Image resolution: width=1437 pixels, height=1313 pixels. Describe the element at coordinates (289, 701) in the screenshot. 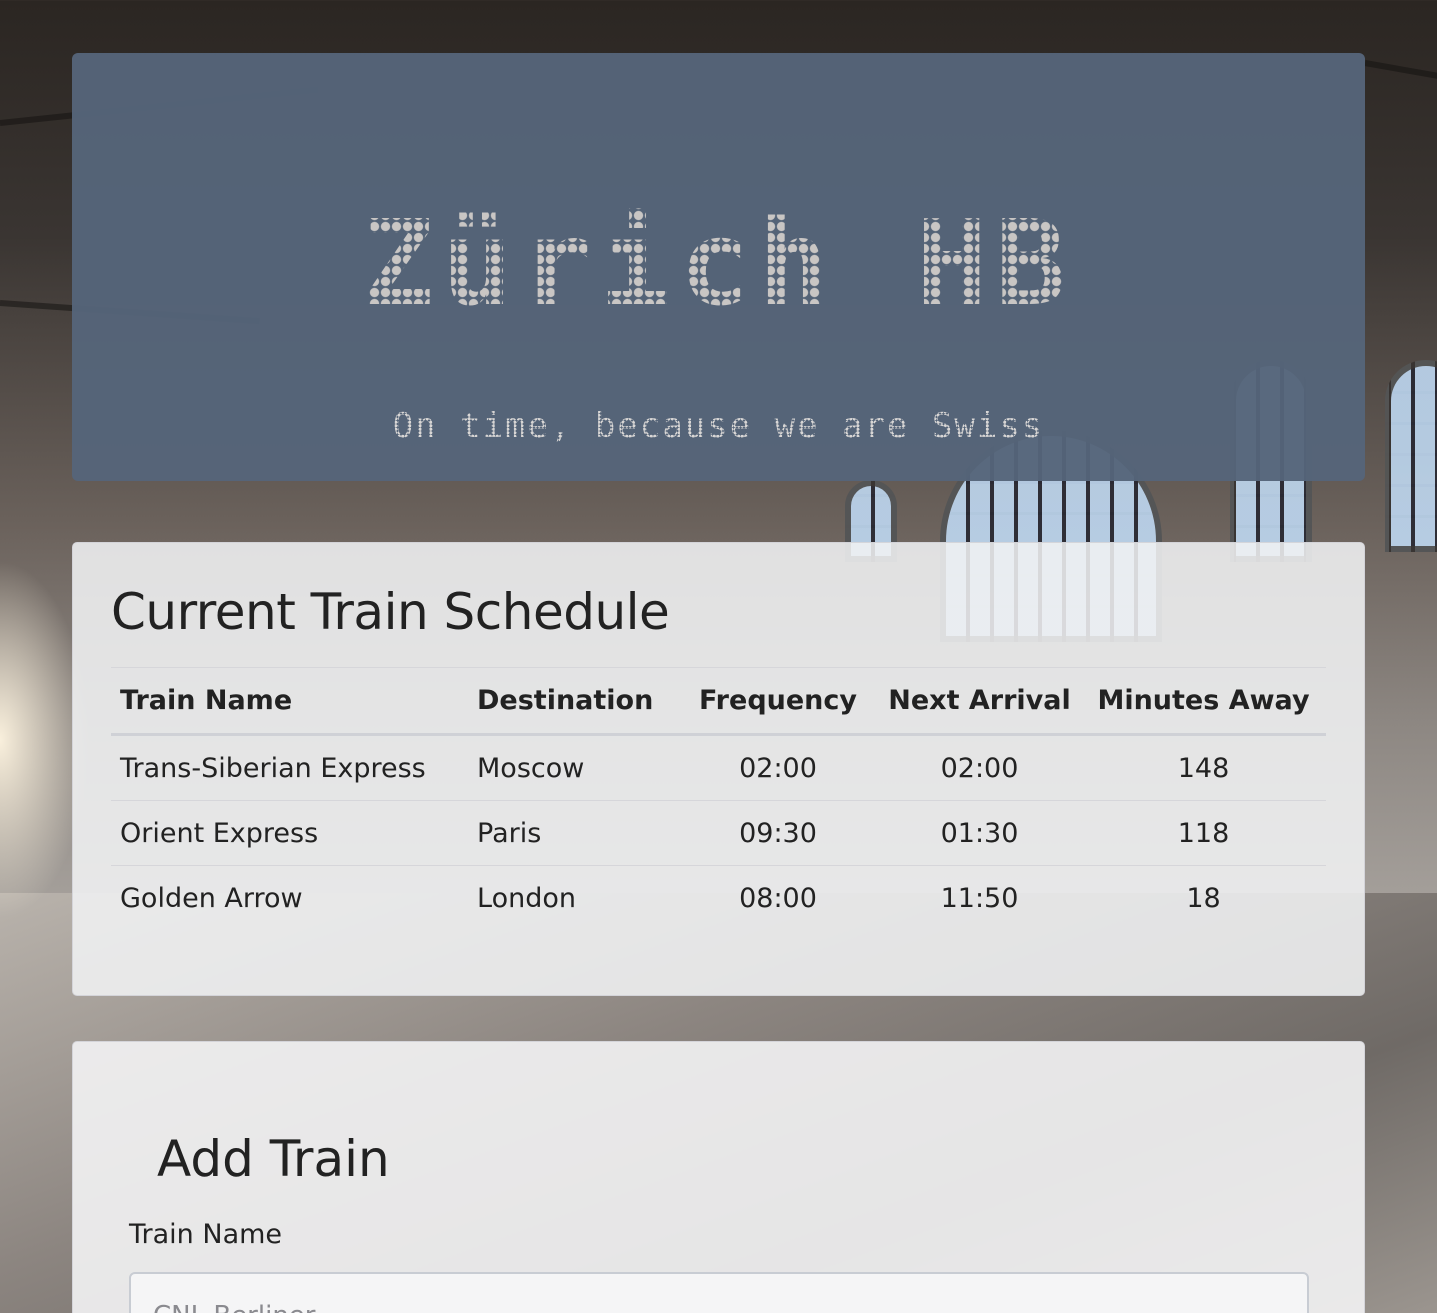

I see `column-header-train-name: Train Name` at that location.